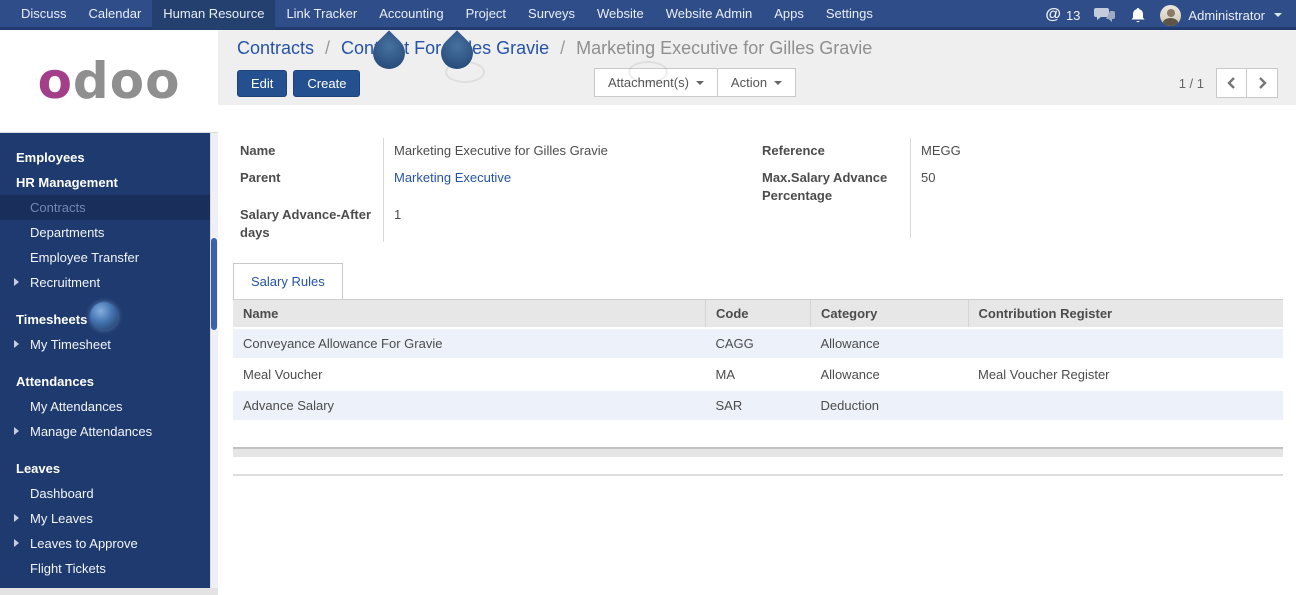 The height and width of the screenshot is (595, 1296). Describe the element at coordinates (1125, 374) in the screenshot. I see `table-cell: Meal Voucher Register` at that location.